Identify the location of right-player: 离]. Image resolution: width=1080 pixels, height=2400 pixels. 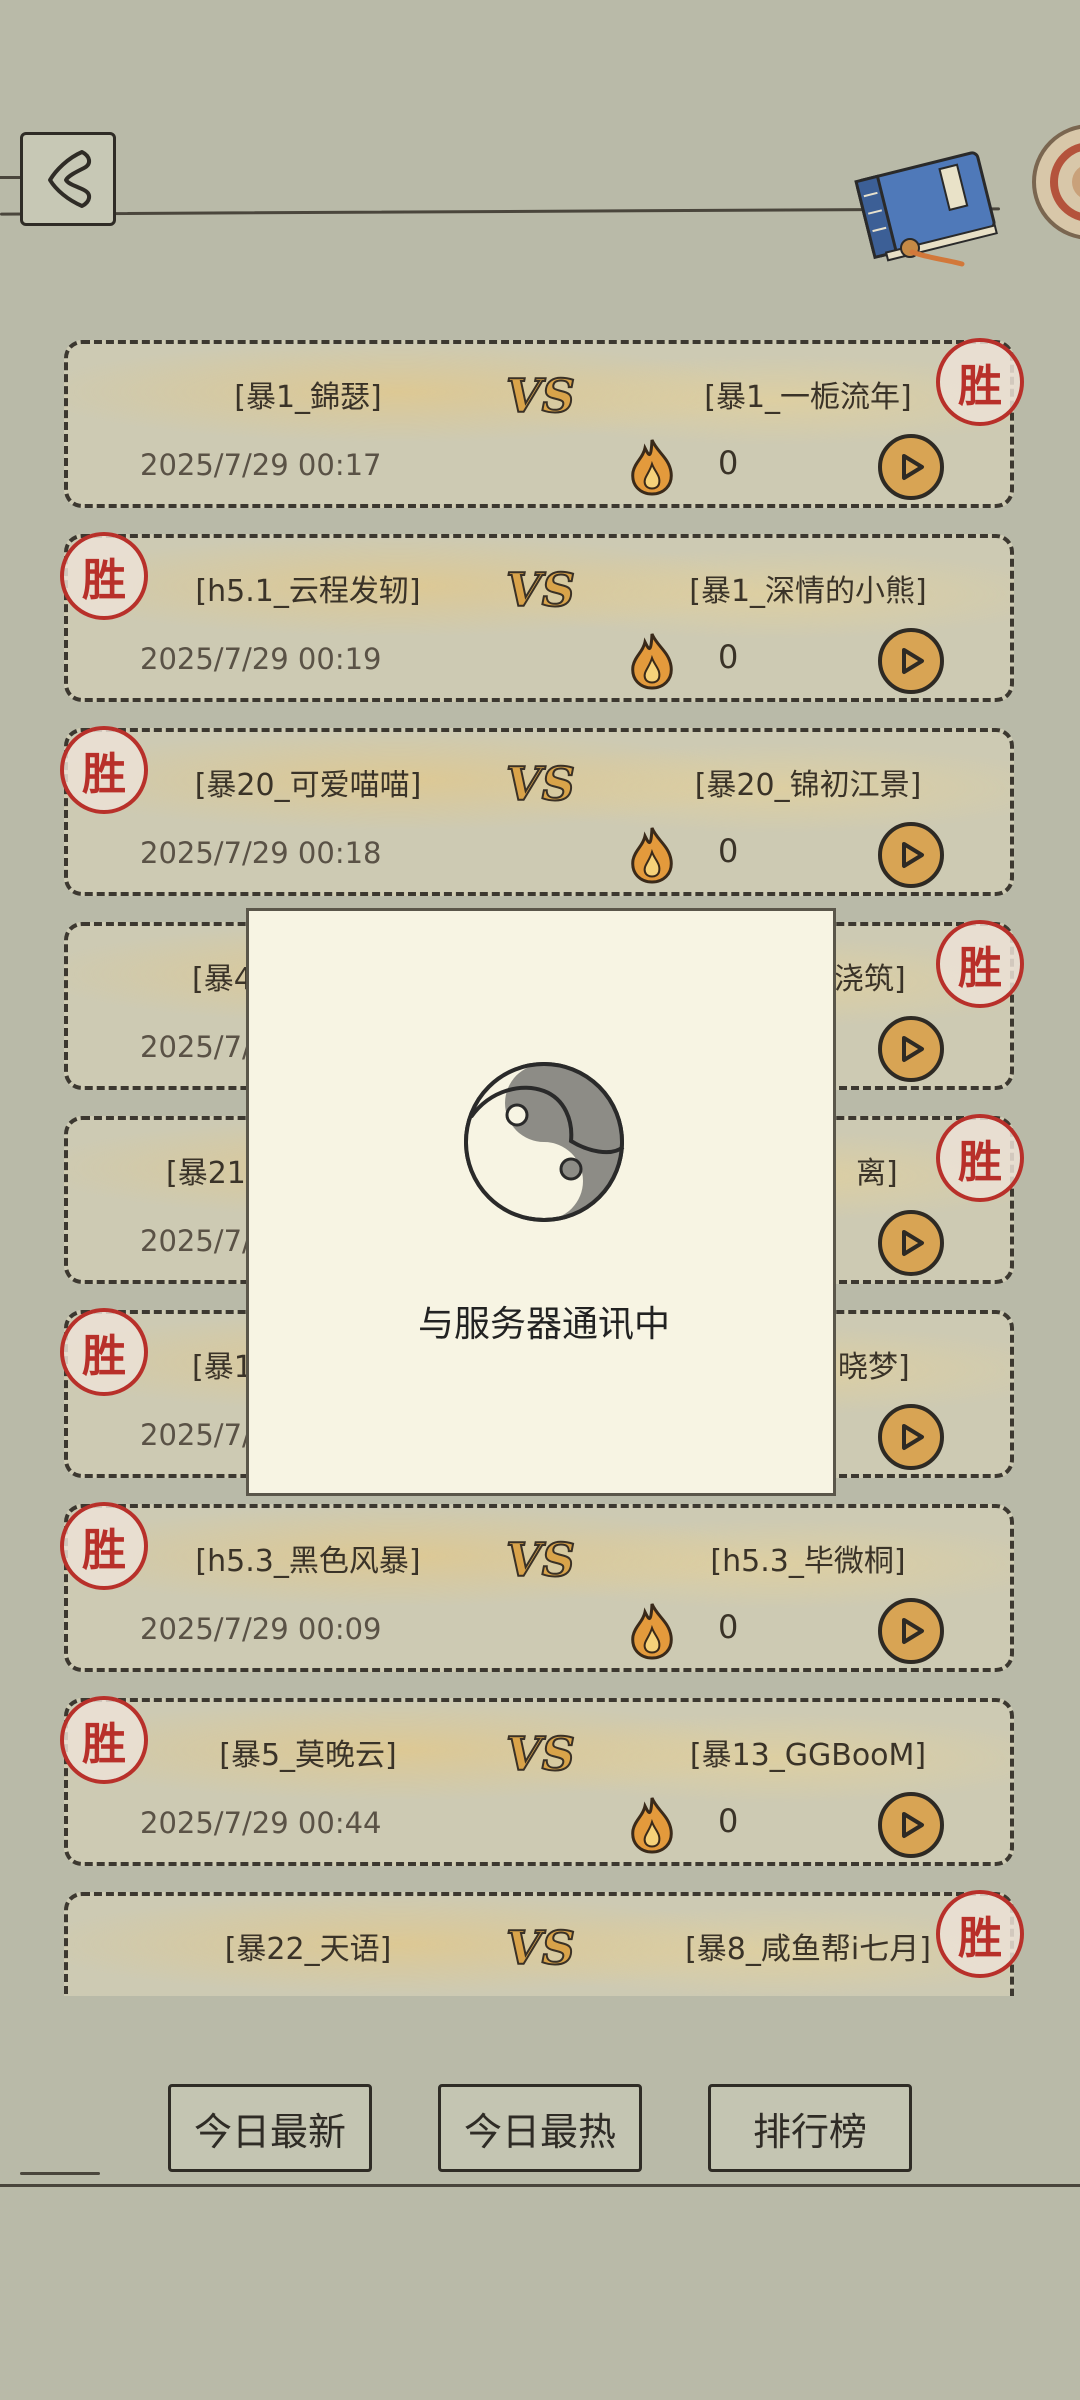
(877, 1173).